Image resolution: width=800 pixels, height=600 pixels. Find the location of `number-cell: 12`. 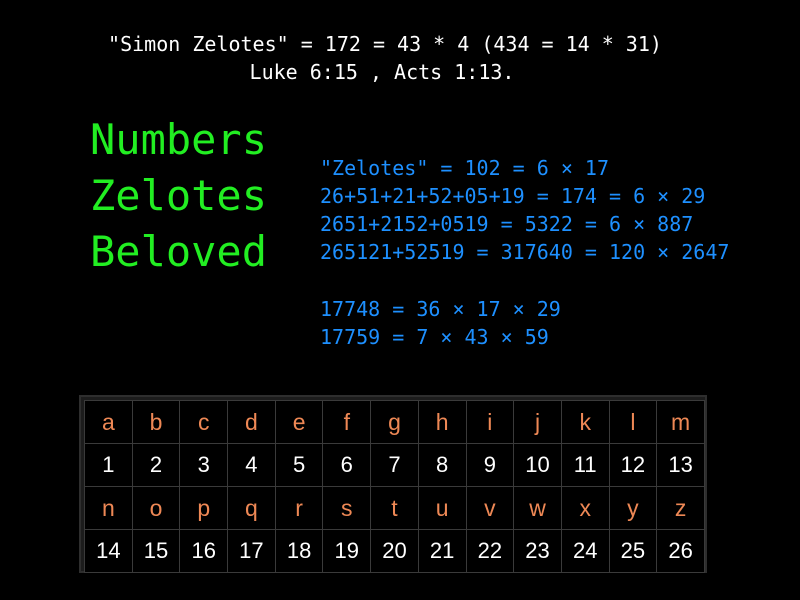

number-cell: 12 is located at coordinates (633, 465).